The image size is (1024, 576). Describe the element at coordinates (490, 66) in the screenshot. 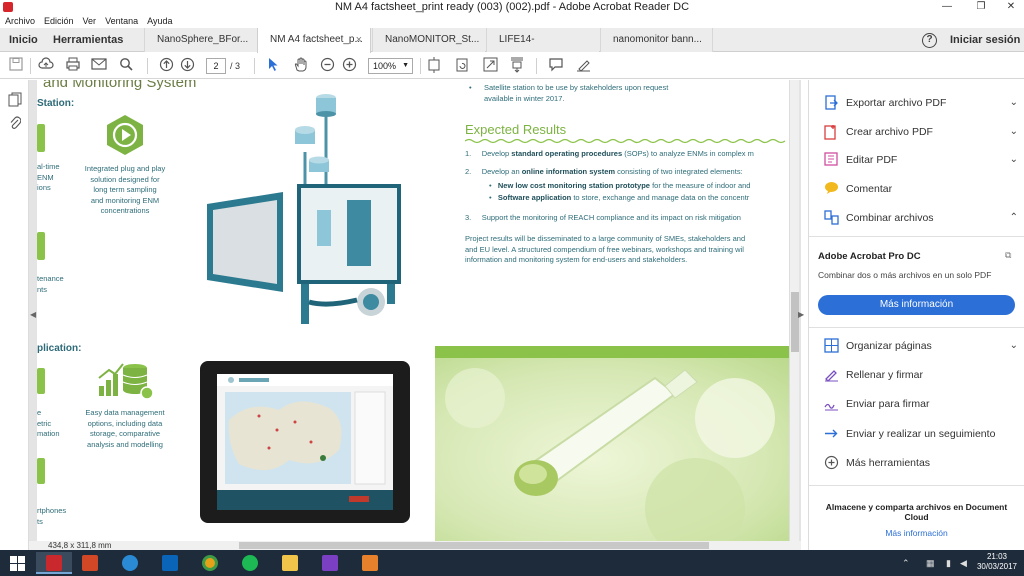

I see `full-screen-icon` at that location.